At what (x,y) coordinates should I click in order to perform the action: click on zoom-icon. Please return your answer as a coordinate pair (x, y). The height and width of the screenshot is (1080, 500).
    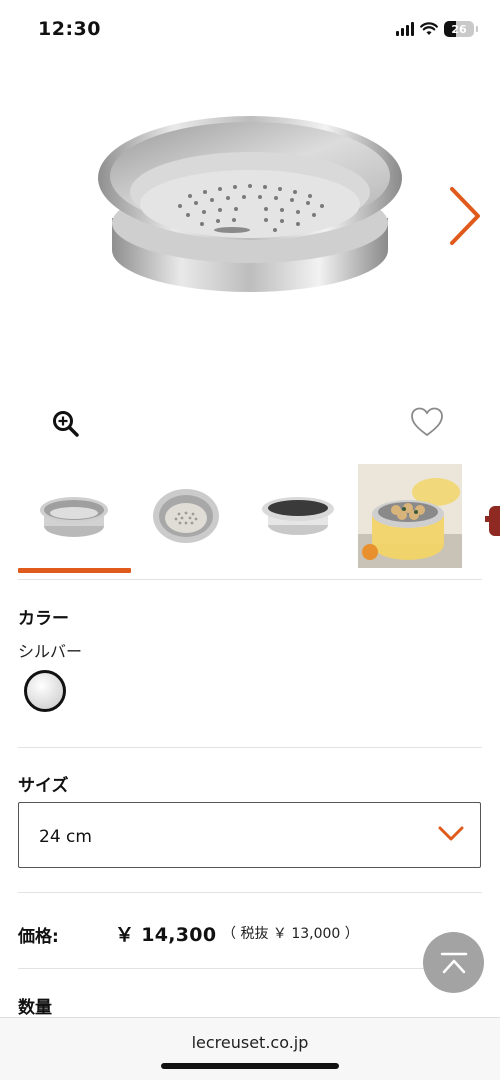
    Looking at the image, I should click on (66, 424).